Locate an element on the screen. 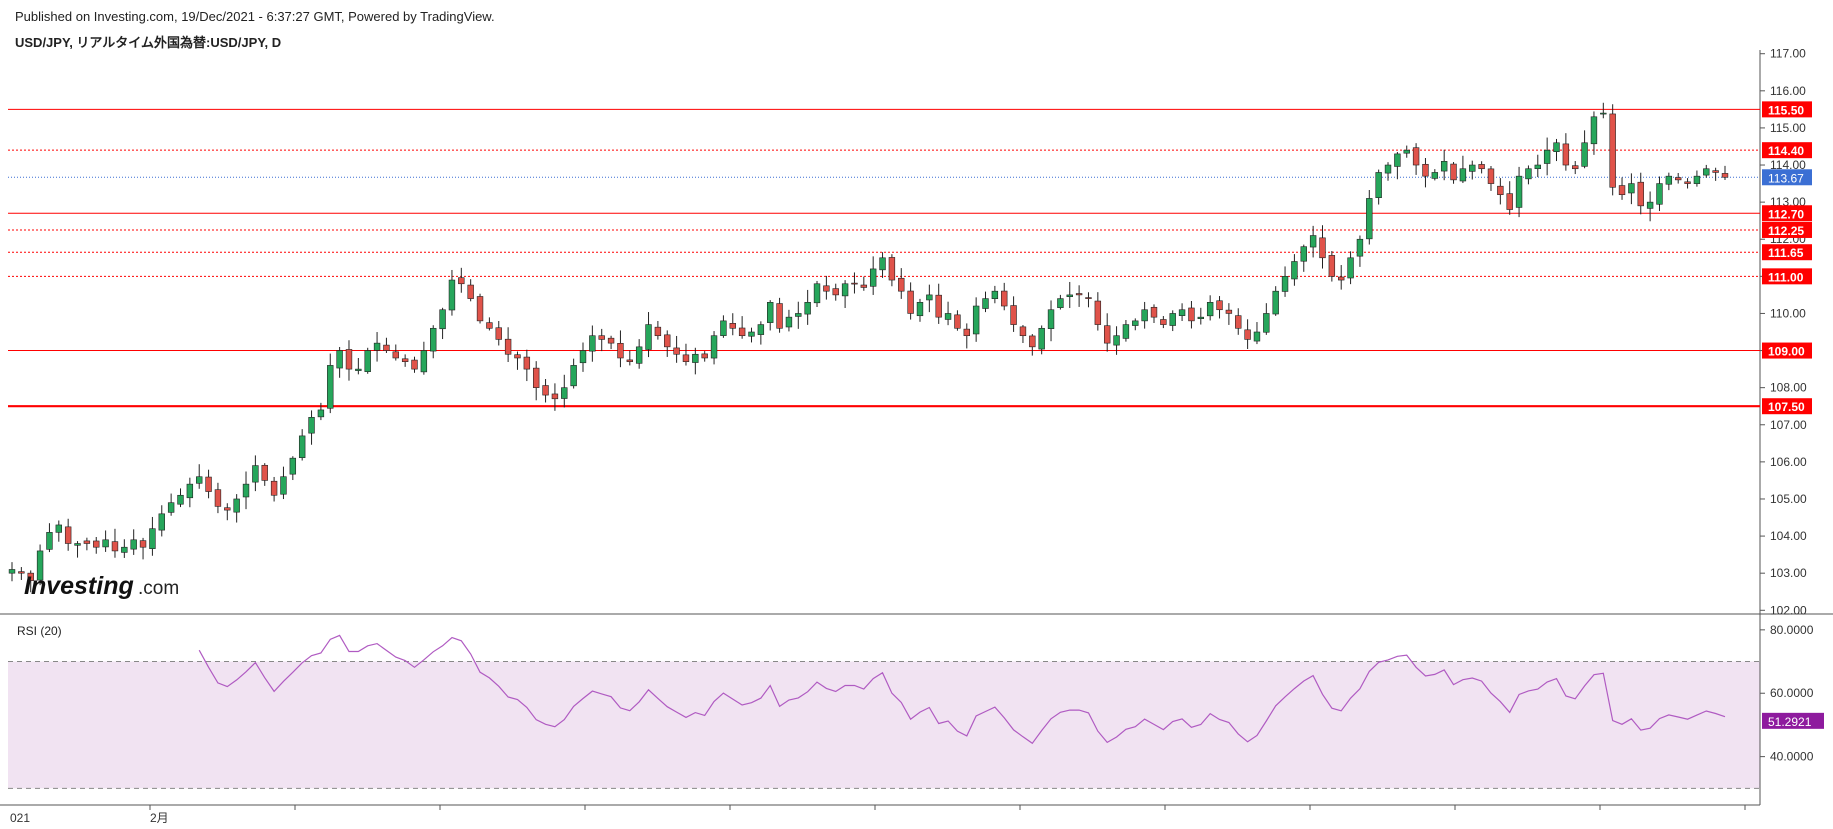  investing-logo: Investing .com is located at coordinates (101, 586).